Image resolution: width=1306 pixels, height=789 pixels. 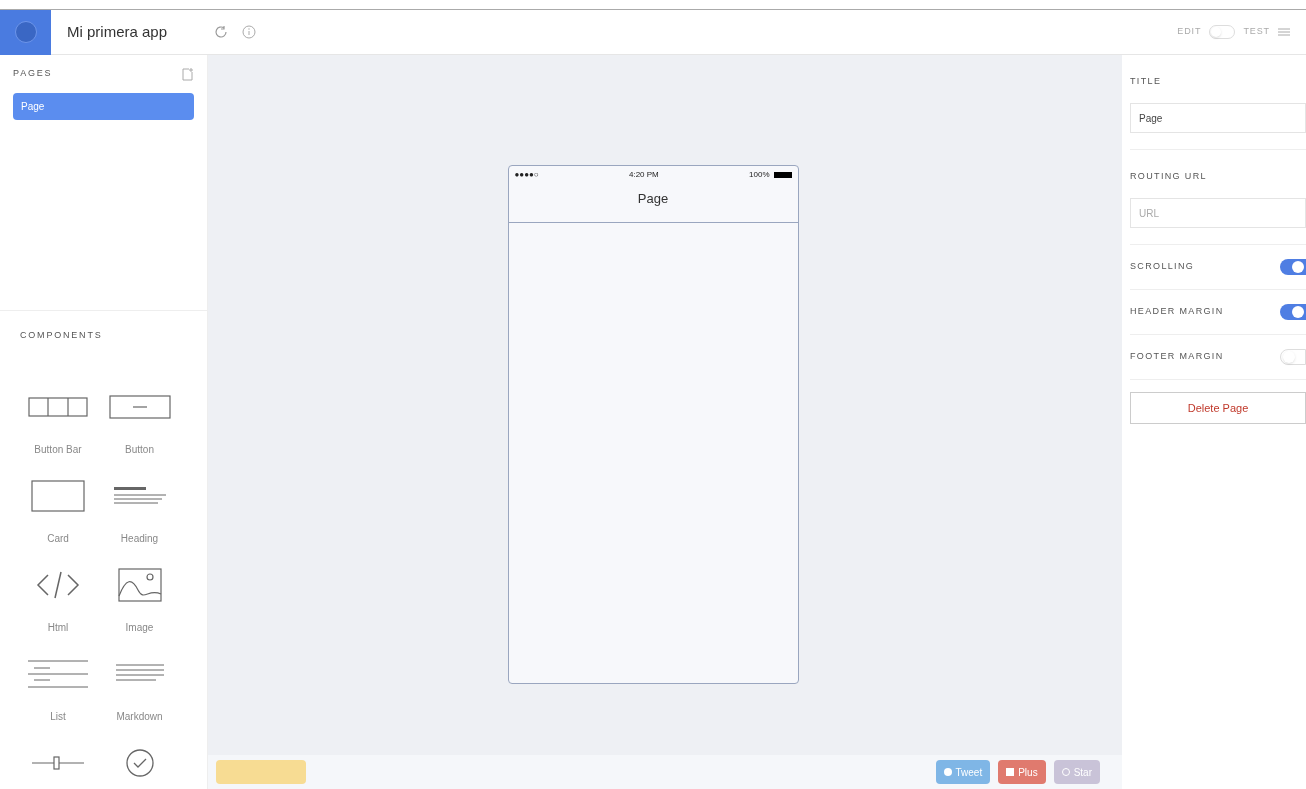 I want to click on component-label: Html, so click(x=58, y=627).